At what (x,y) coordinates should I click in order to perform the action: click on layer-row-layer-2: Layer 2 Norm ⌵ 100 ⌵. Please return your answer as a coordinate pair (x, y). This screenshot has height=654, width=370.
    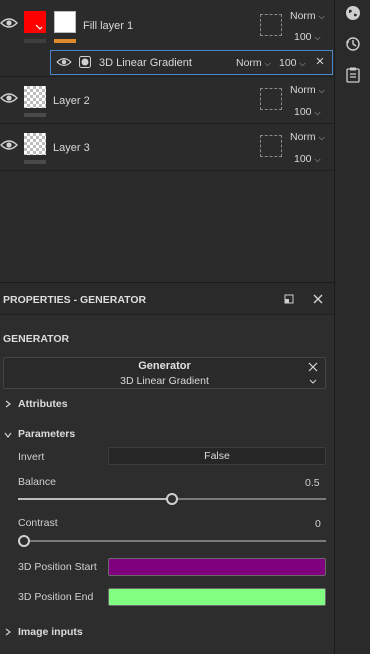
    Looking at the image, I should click on (167, 100).